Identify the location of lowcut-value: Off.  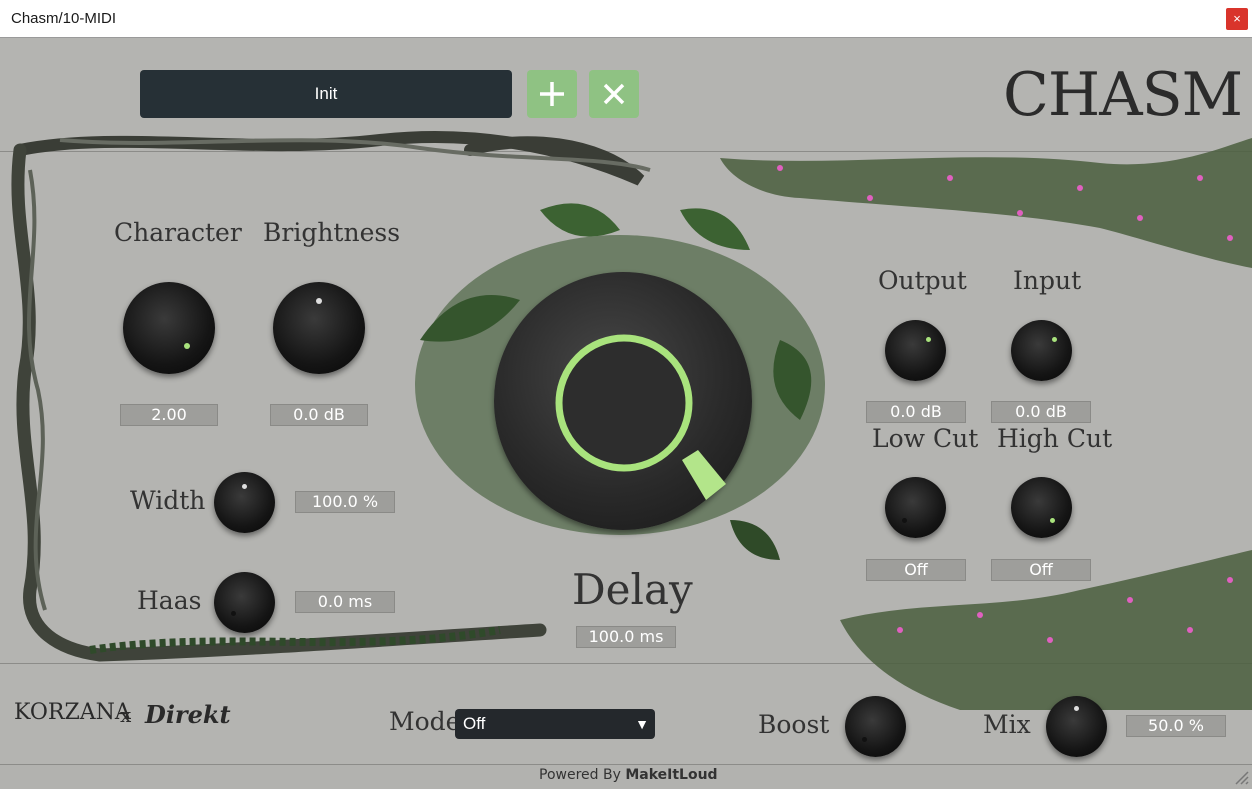
(916, 570).